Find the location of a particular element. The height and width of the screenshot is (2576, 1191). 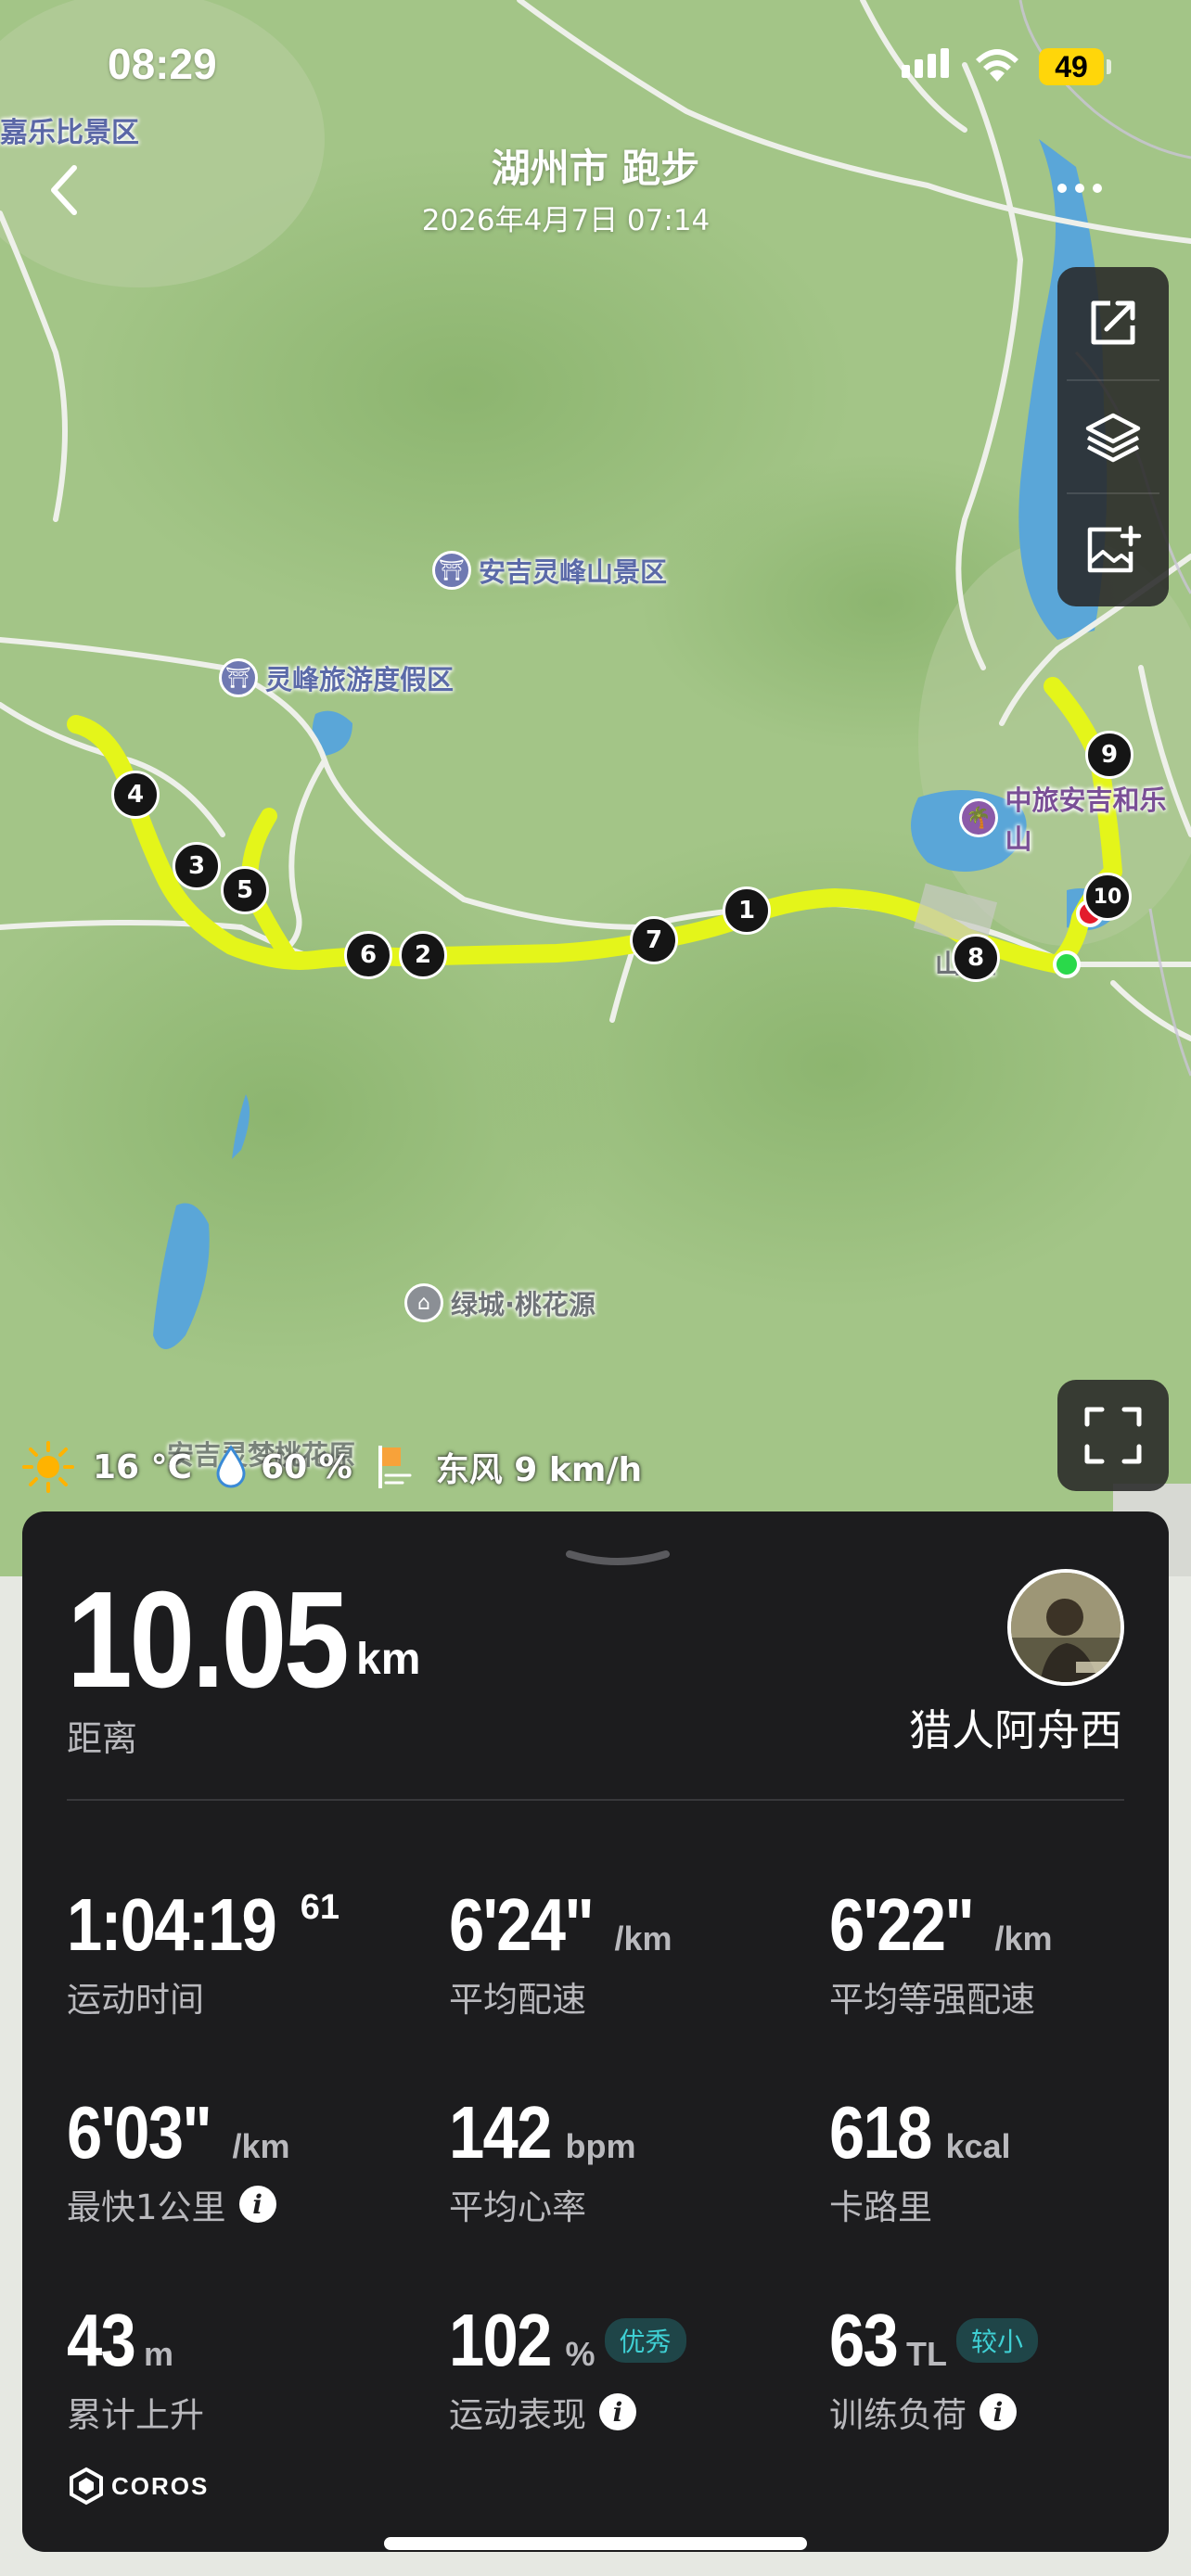

add-photo-button is located at coordinates (1113, 551).